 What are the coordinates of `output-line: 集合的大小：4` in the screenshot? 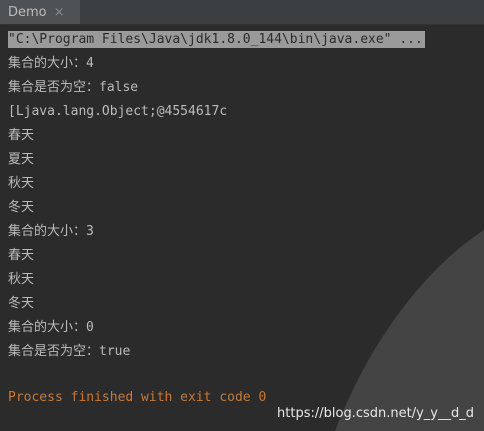 It's located at (51, 63).